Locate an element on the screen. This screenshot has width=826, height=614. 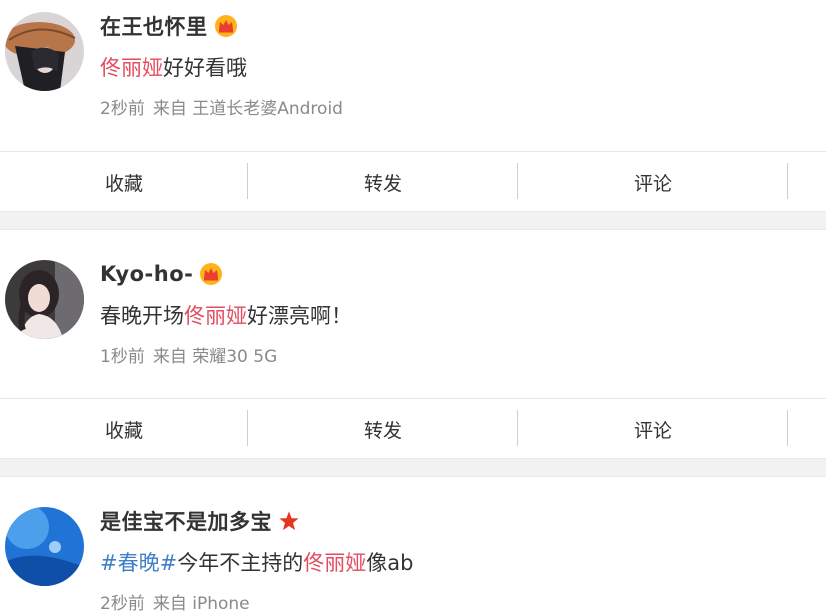
post-text: #春晚#今年不主持的佟丽娅像ab is located at coordinates (256, 562).